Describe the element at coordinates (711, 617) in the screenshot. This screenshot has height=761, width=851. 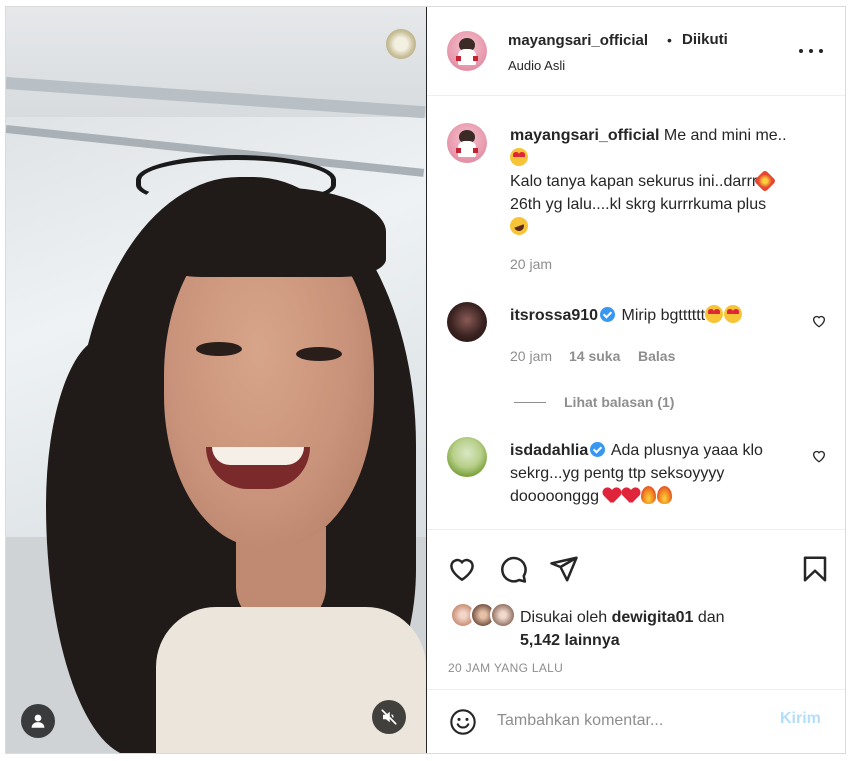
I see `liked-by-joiner: dan` at that location.